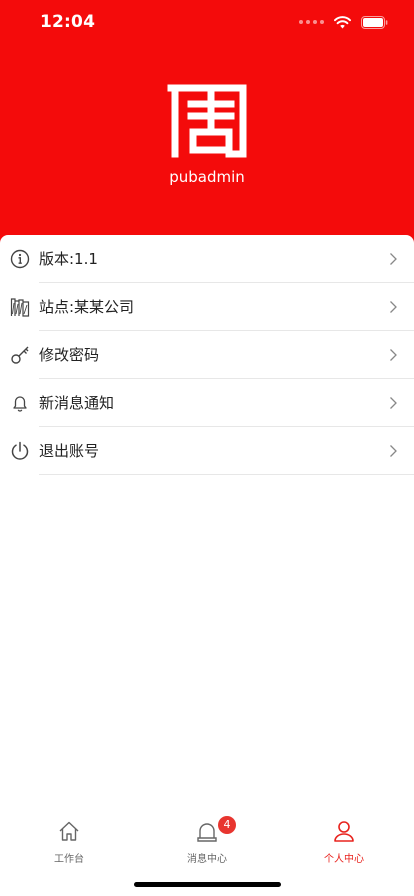 This screenshot has width=414, height=896. What do you see at coordinates (207, 832) in the screenshot?
I see `message-bell-icon` at bounding box center [207, 832].